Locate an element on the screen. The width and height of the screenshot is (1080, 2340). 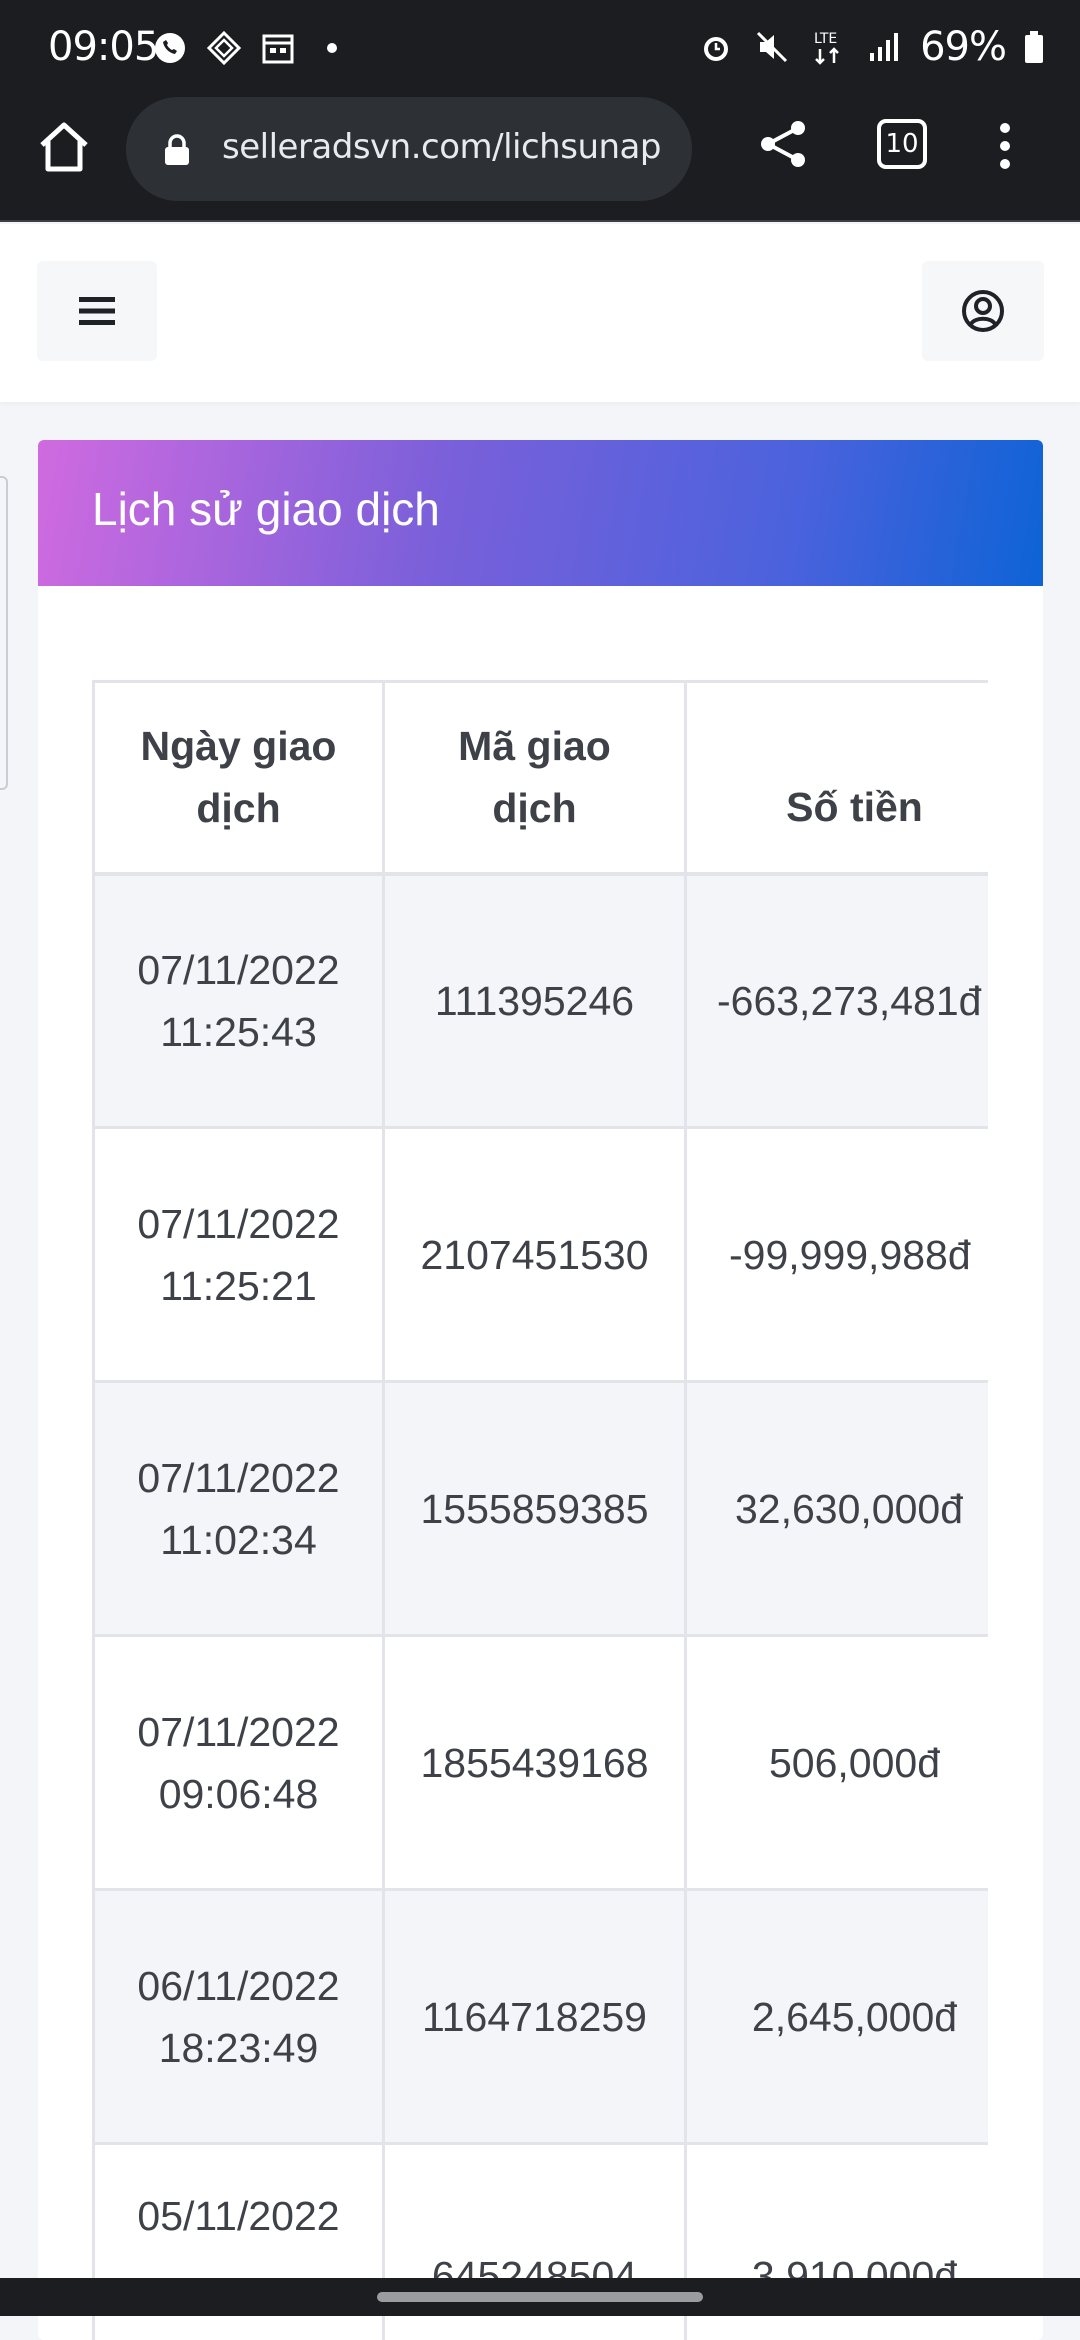
signal-icon is located at coordinates (884, 47).